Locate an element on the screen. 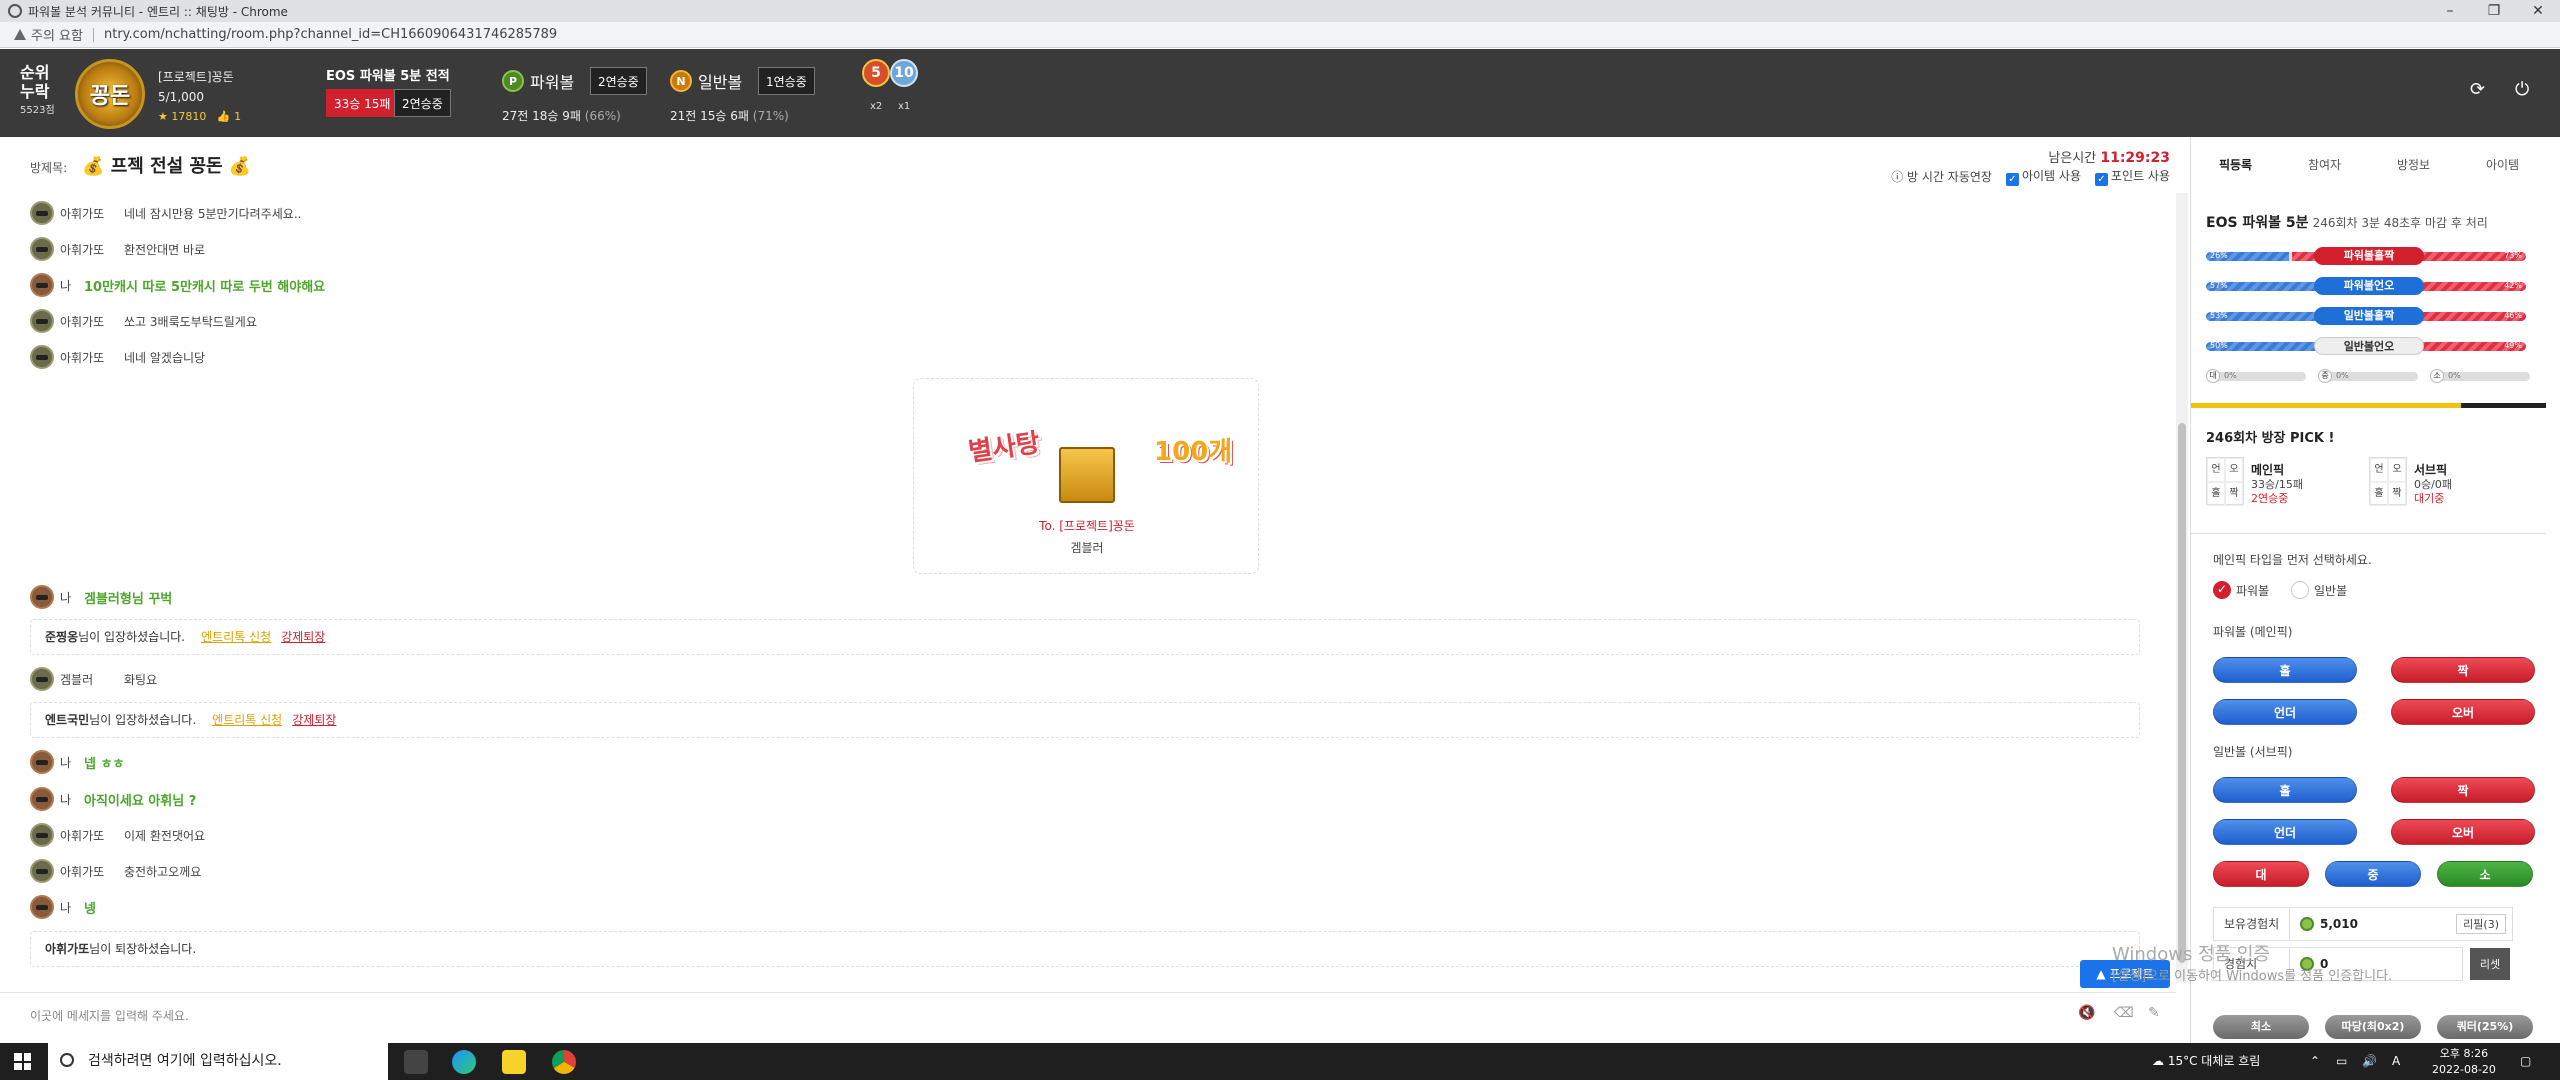  powerball-icon: P is located at coordinates (513, 81).